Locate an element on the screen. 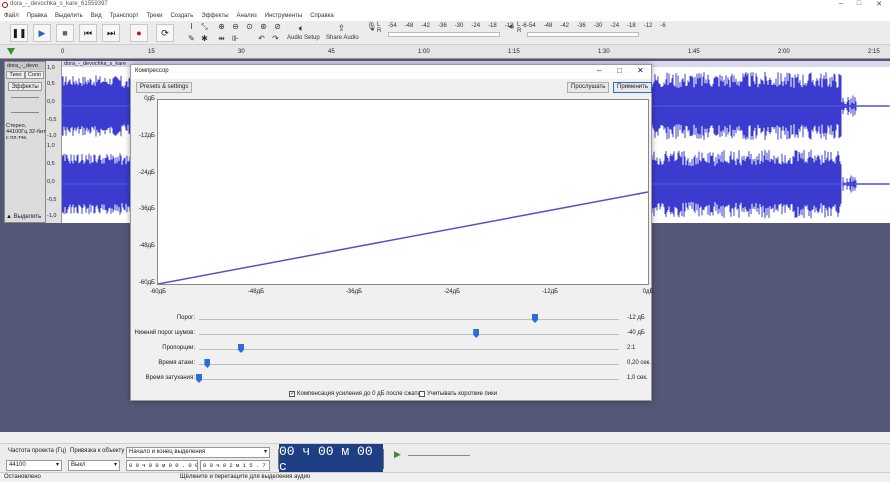 Image resolution: width=890 pixels, height=482 pixels. menu-item-1: Правка is located at coordinates (37, 16).